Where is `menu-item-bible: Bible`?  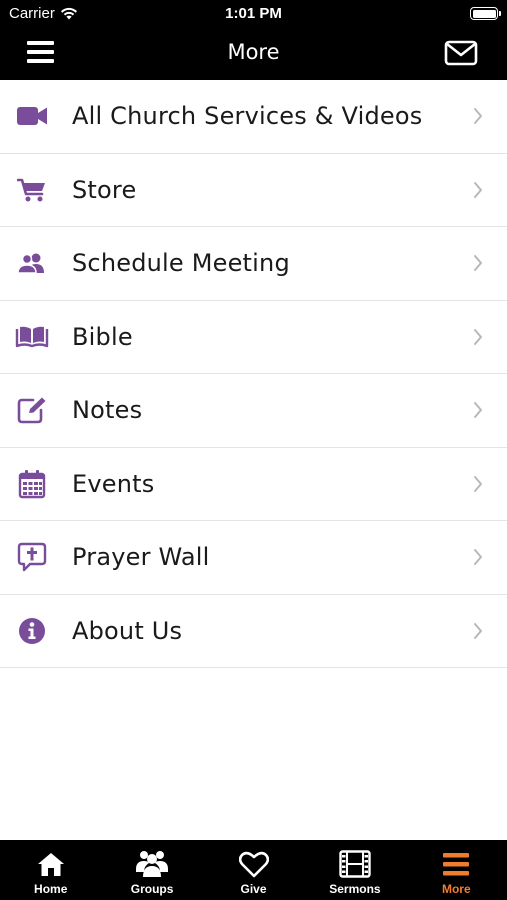
menu-item-bible: Bible is located at coordinates (253, 337).